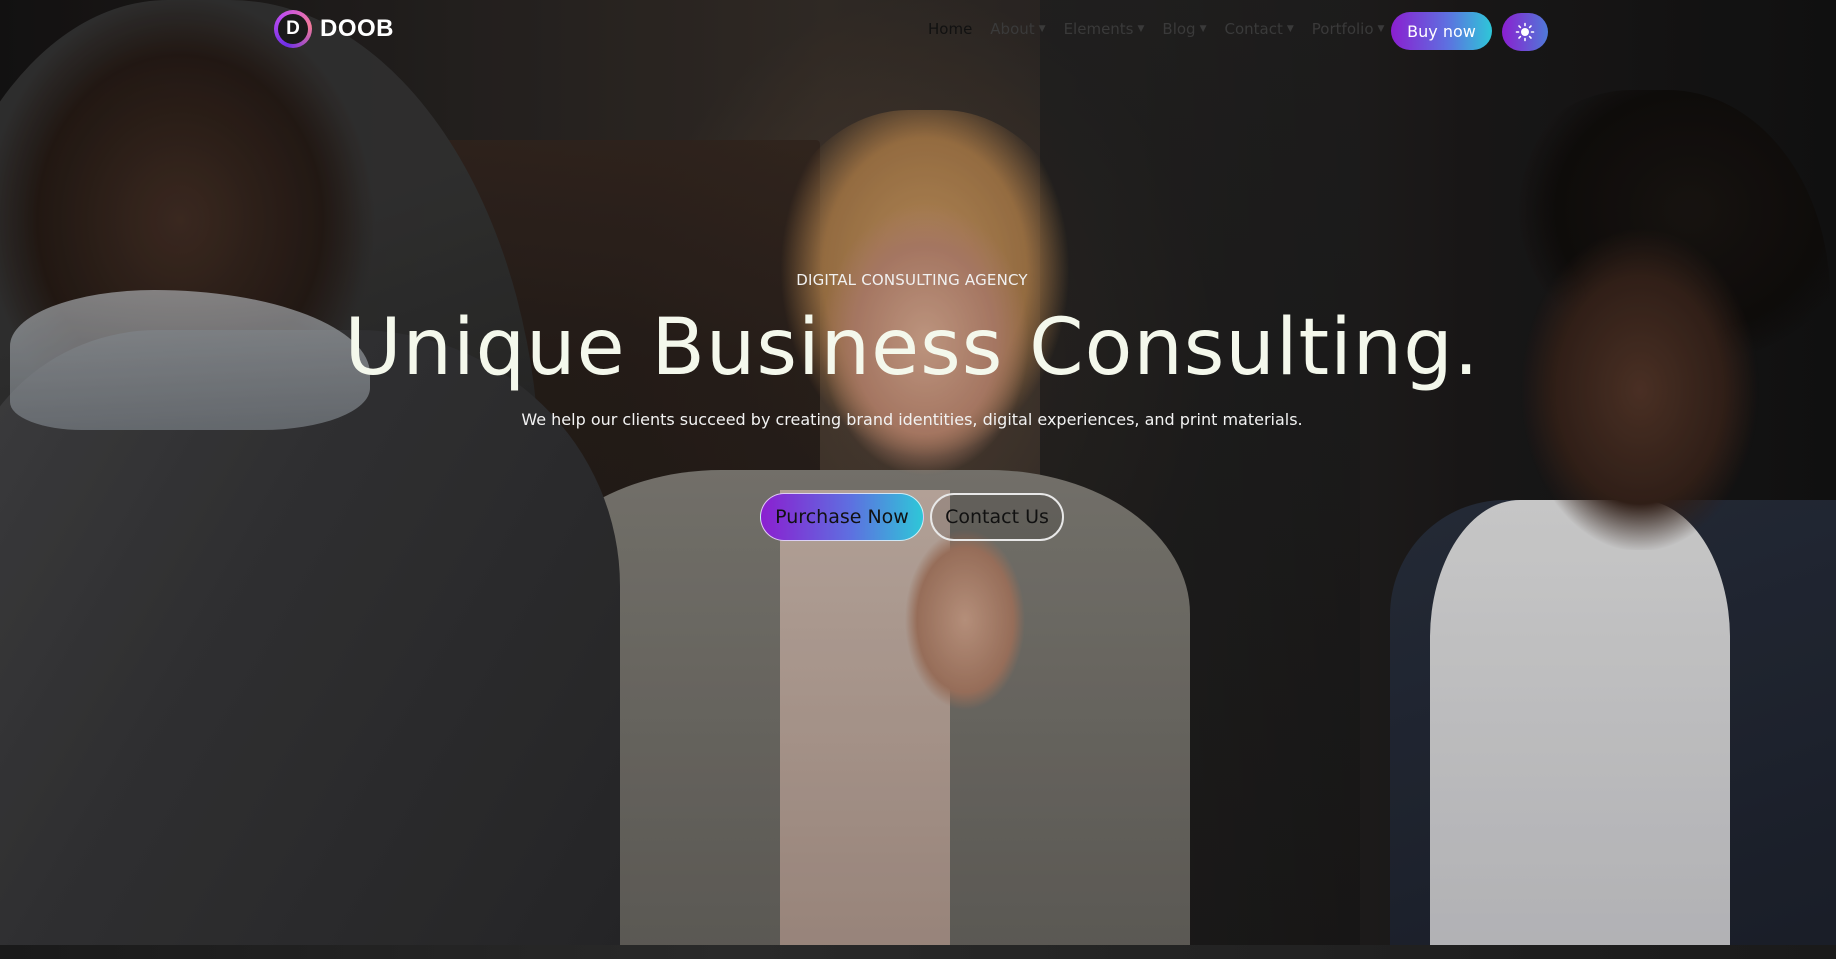 This screenshot has height=959, width=1836. I want to click on nav-item-about: About ▼, so click(1017, 29).